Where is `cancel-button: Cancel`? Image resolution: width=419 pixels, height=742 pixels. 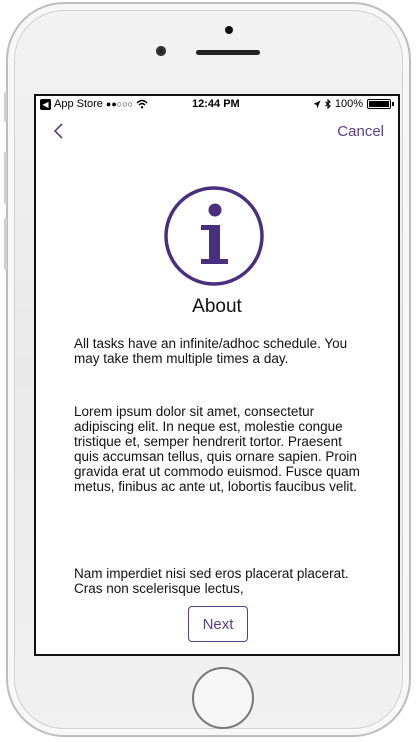 cancel-button: Cancel is located at coordinates (360, 131).